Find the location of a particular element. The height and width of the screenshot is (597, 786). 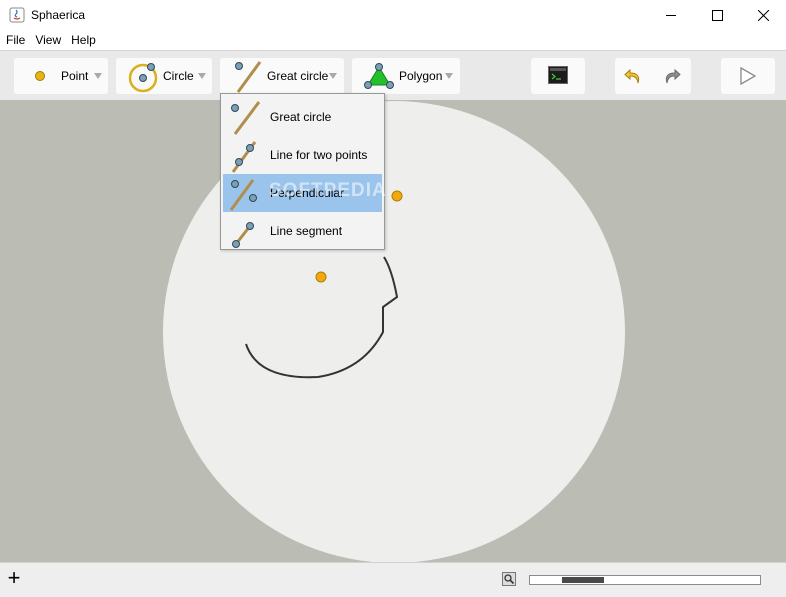

play-icon is located at coordinates (748, 76).